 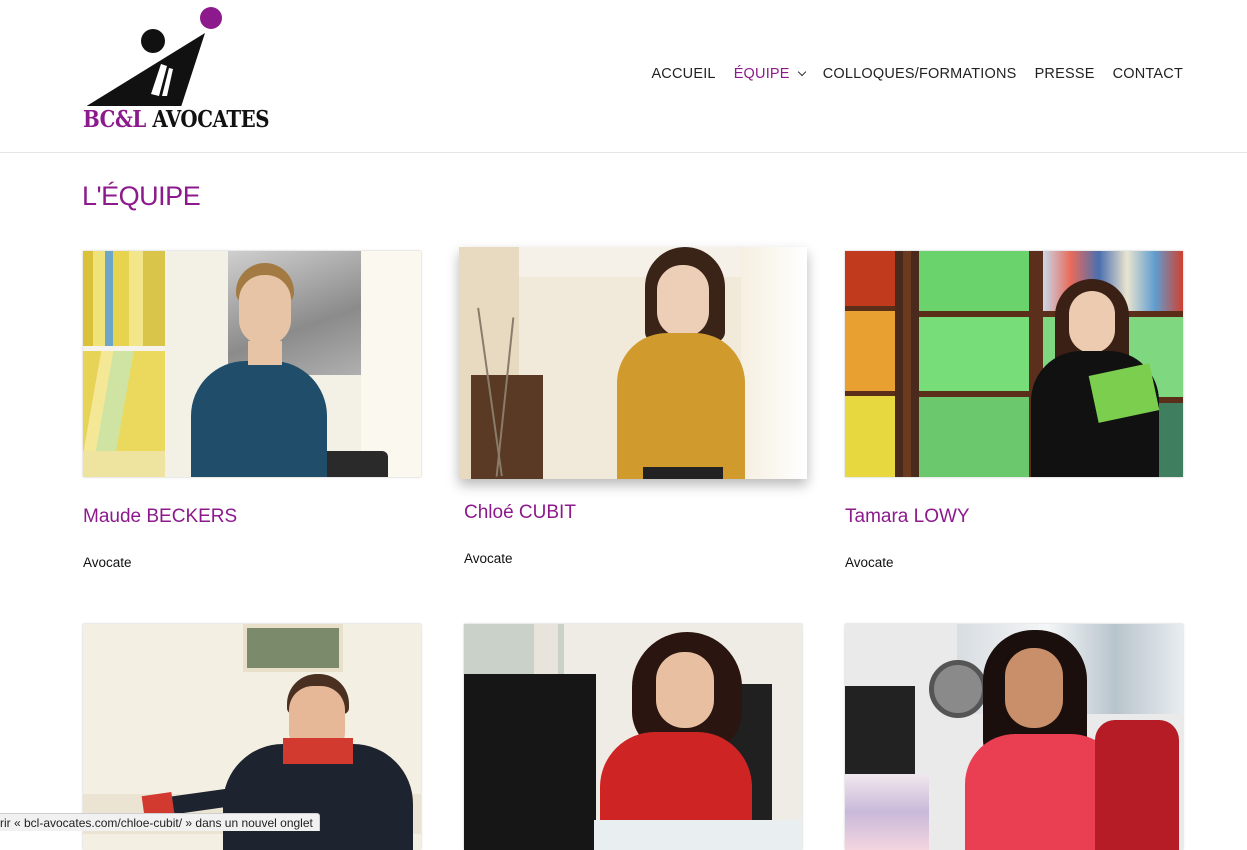 What do you see at coordinates (12, 823) in the screenshot?
I see `status-text-prefix: rir «` at bounding box center [12, 823].